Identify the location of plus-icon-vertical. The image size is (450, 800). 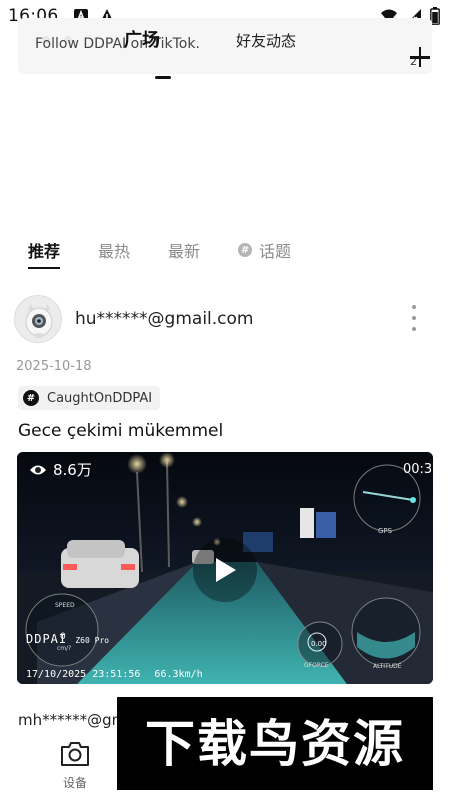
(419, 57).